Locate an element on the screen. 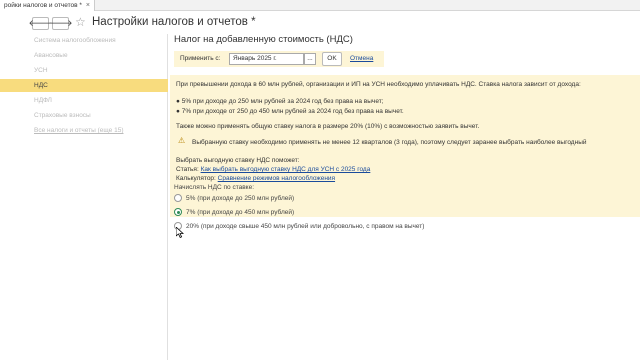 The width and height of the screenshot is (640, 360). rate-label: Начислять НДС по ставке: is located at coordinates (214, 187).